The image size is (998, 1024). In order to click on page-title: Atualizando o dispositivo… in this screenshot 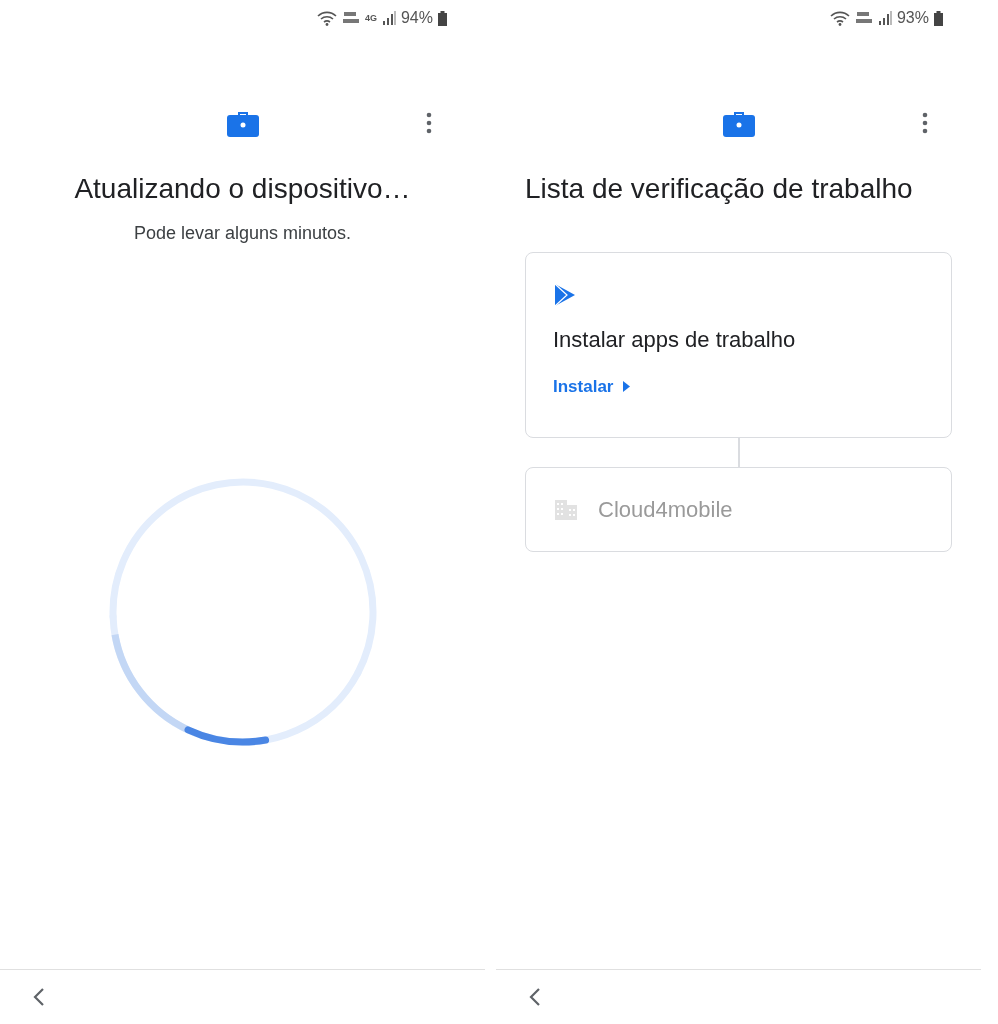, I will do `click(242, 189)`.